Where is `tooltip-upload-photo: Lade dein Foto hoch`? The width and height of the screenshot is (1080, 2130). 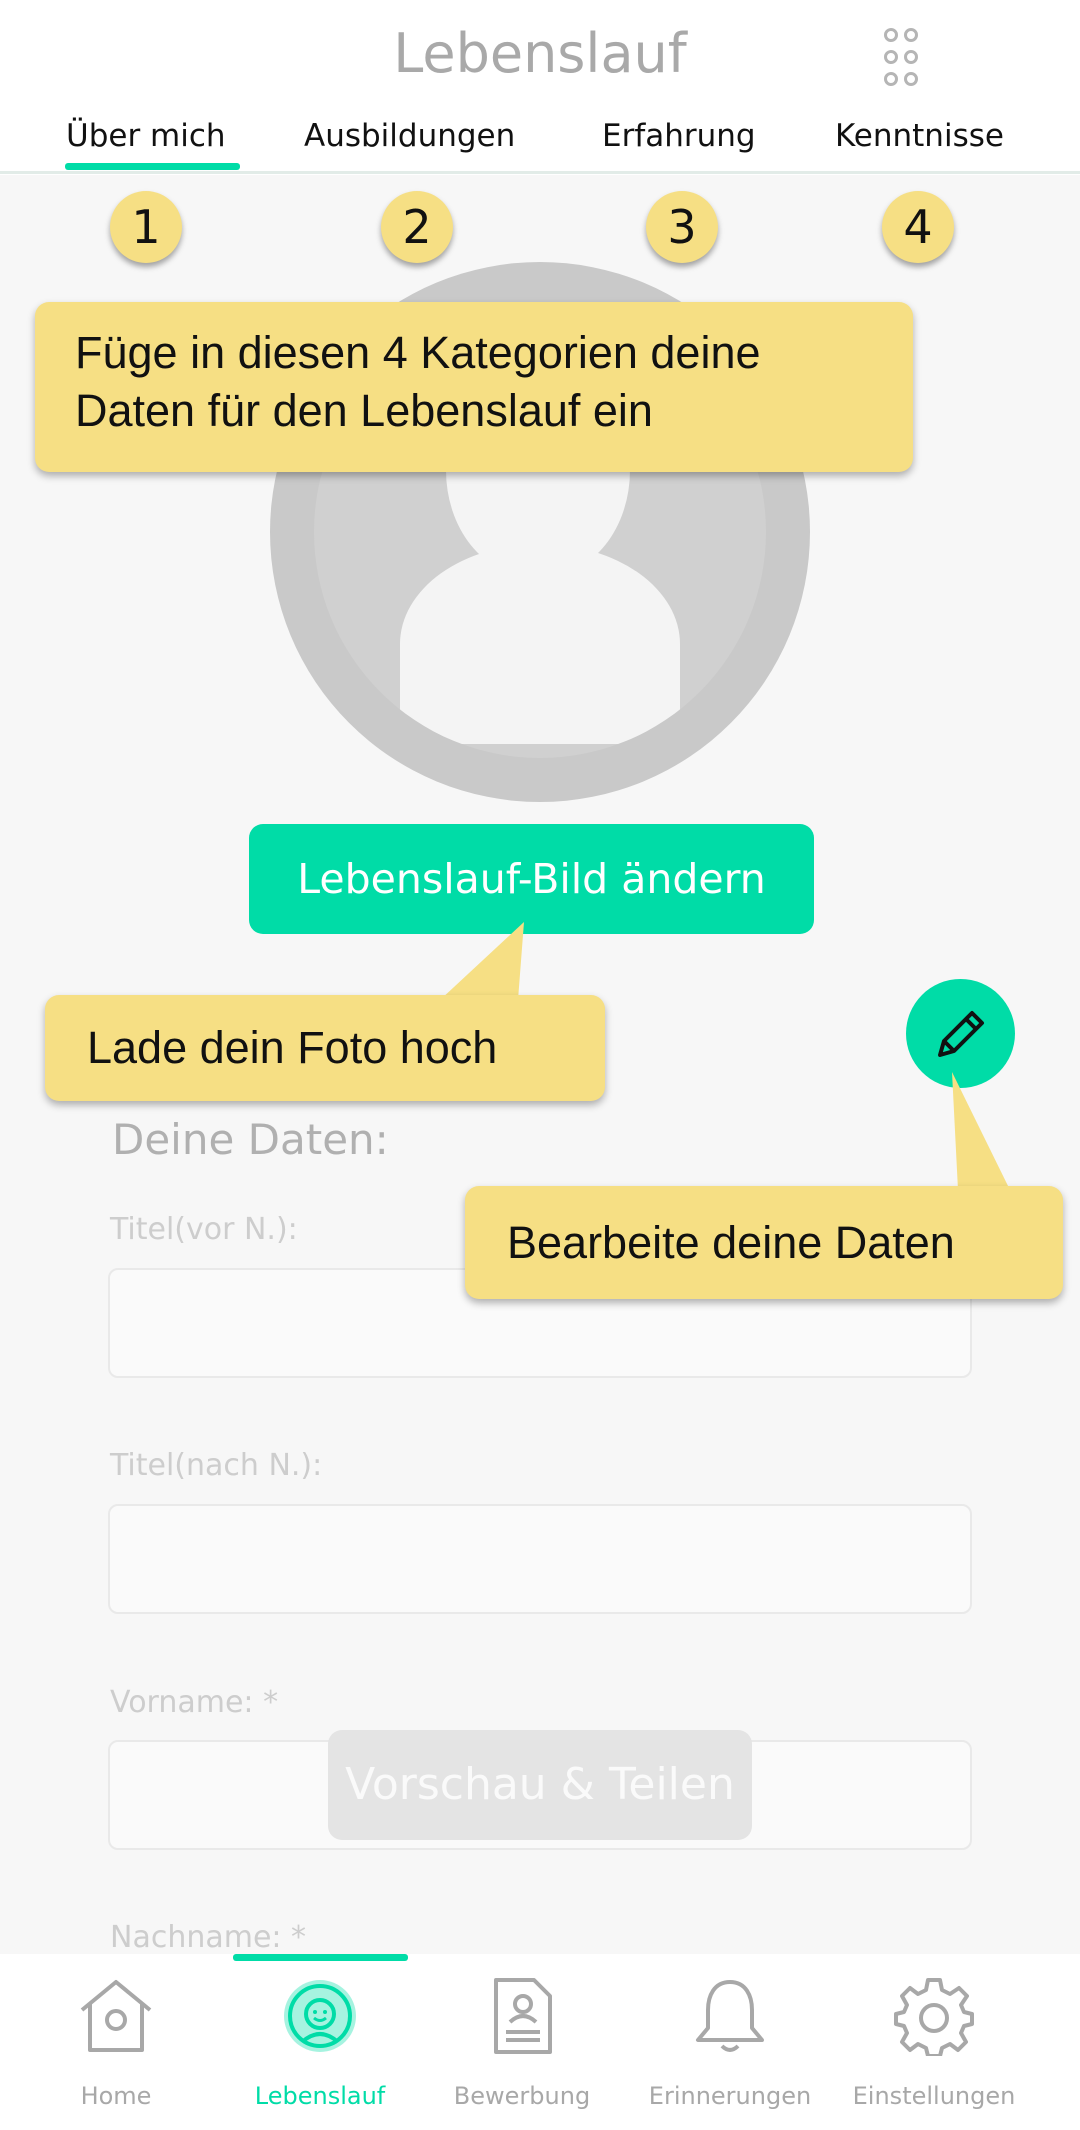
tooltip-upload-photo: Lade dein Foto hoch is located at coordinates (325, 1048).